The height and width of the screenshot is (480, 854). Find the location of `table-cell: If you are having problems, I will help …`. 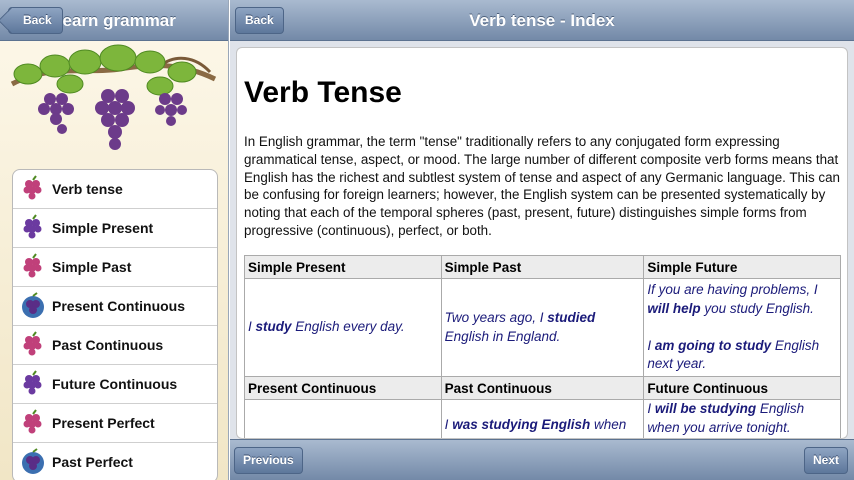

table-cell: If you are having problems, I will help … is located at coordinates (742, 327).